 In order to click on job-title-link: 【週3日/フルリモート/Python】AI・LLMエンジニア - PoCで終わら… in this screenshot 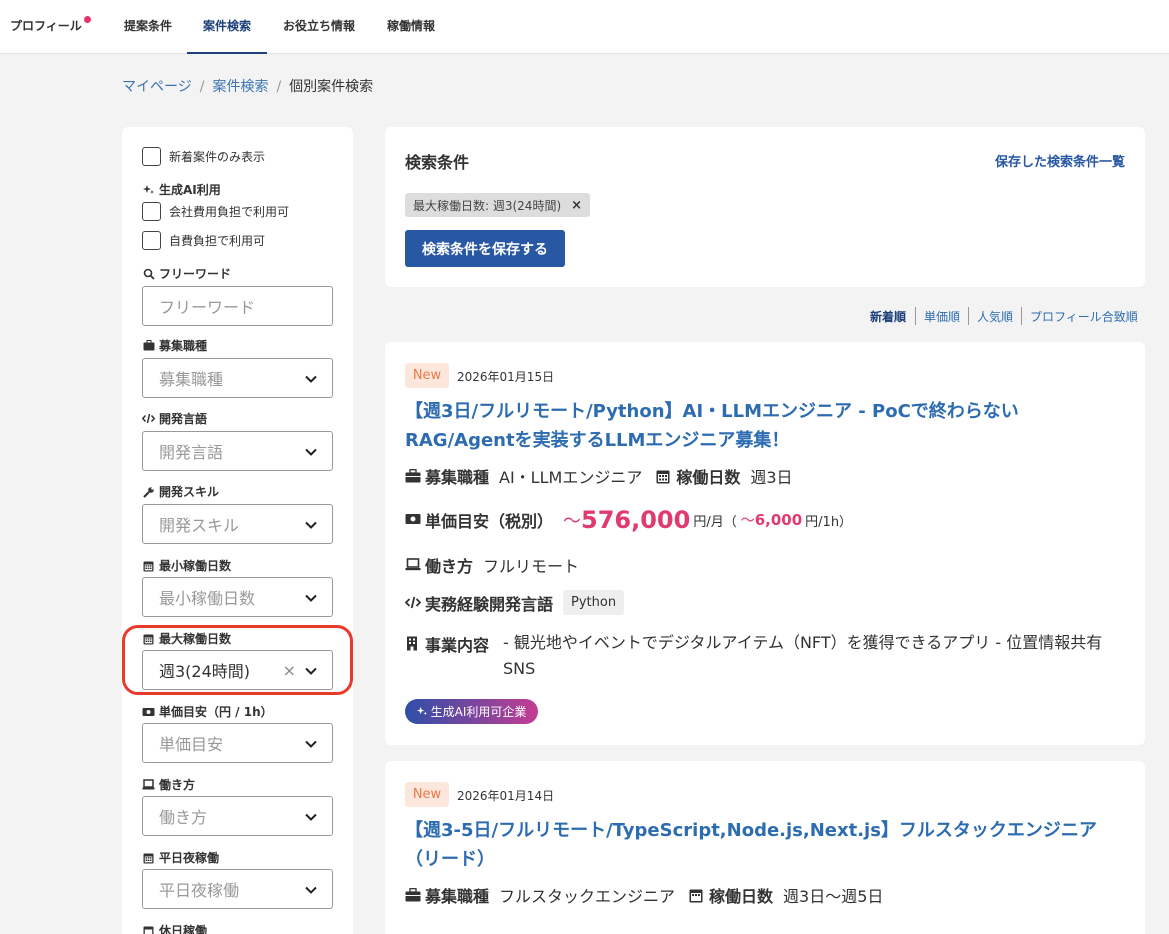, I will do `click(755, 426)`.